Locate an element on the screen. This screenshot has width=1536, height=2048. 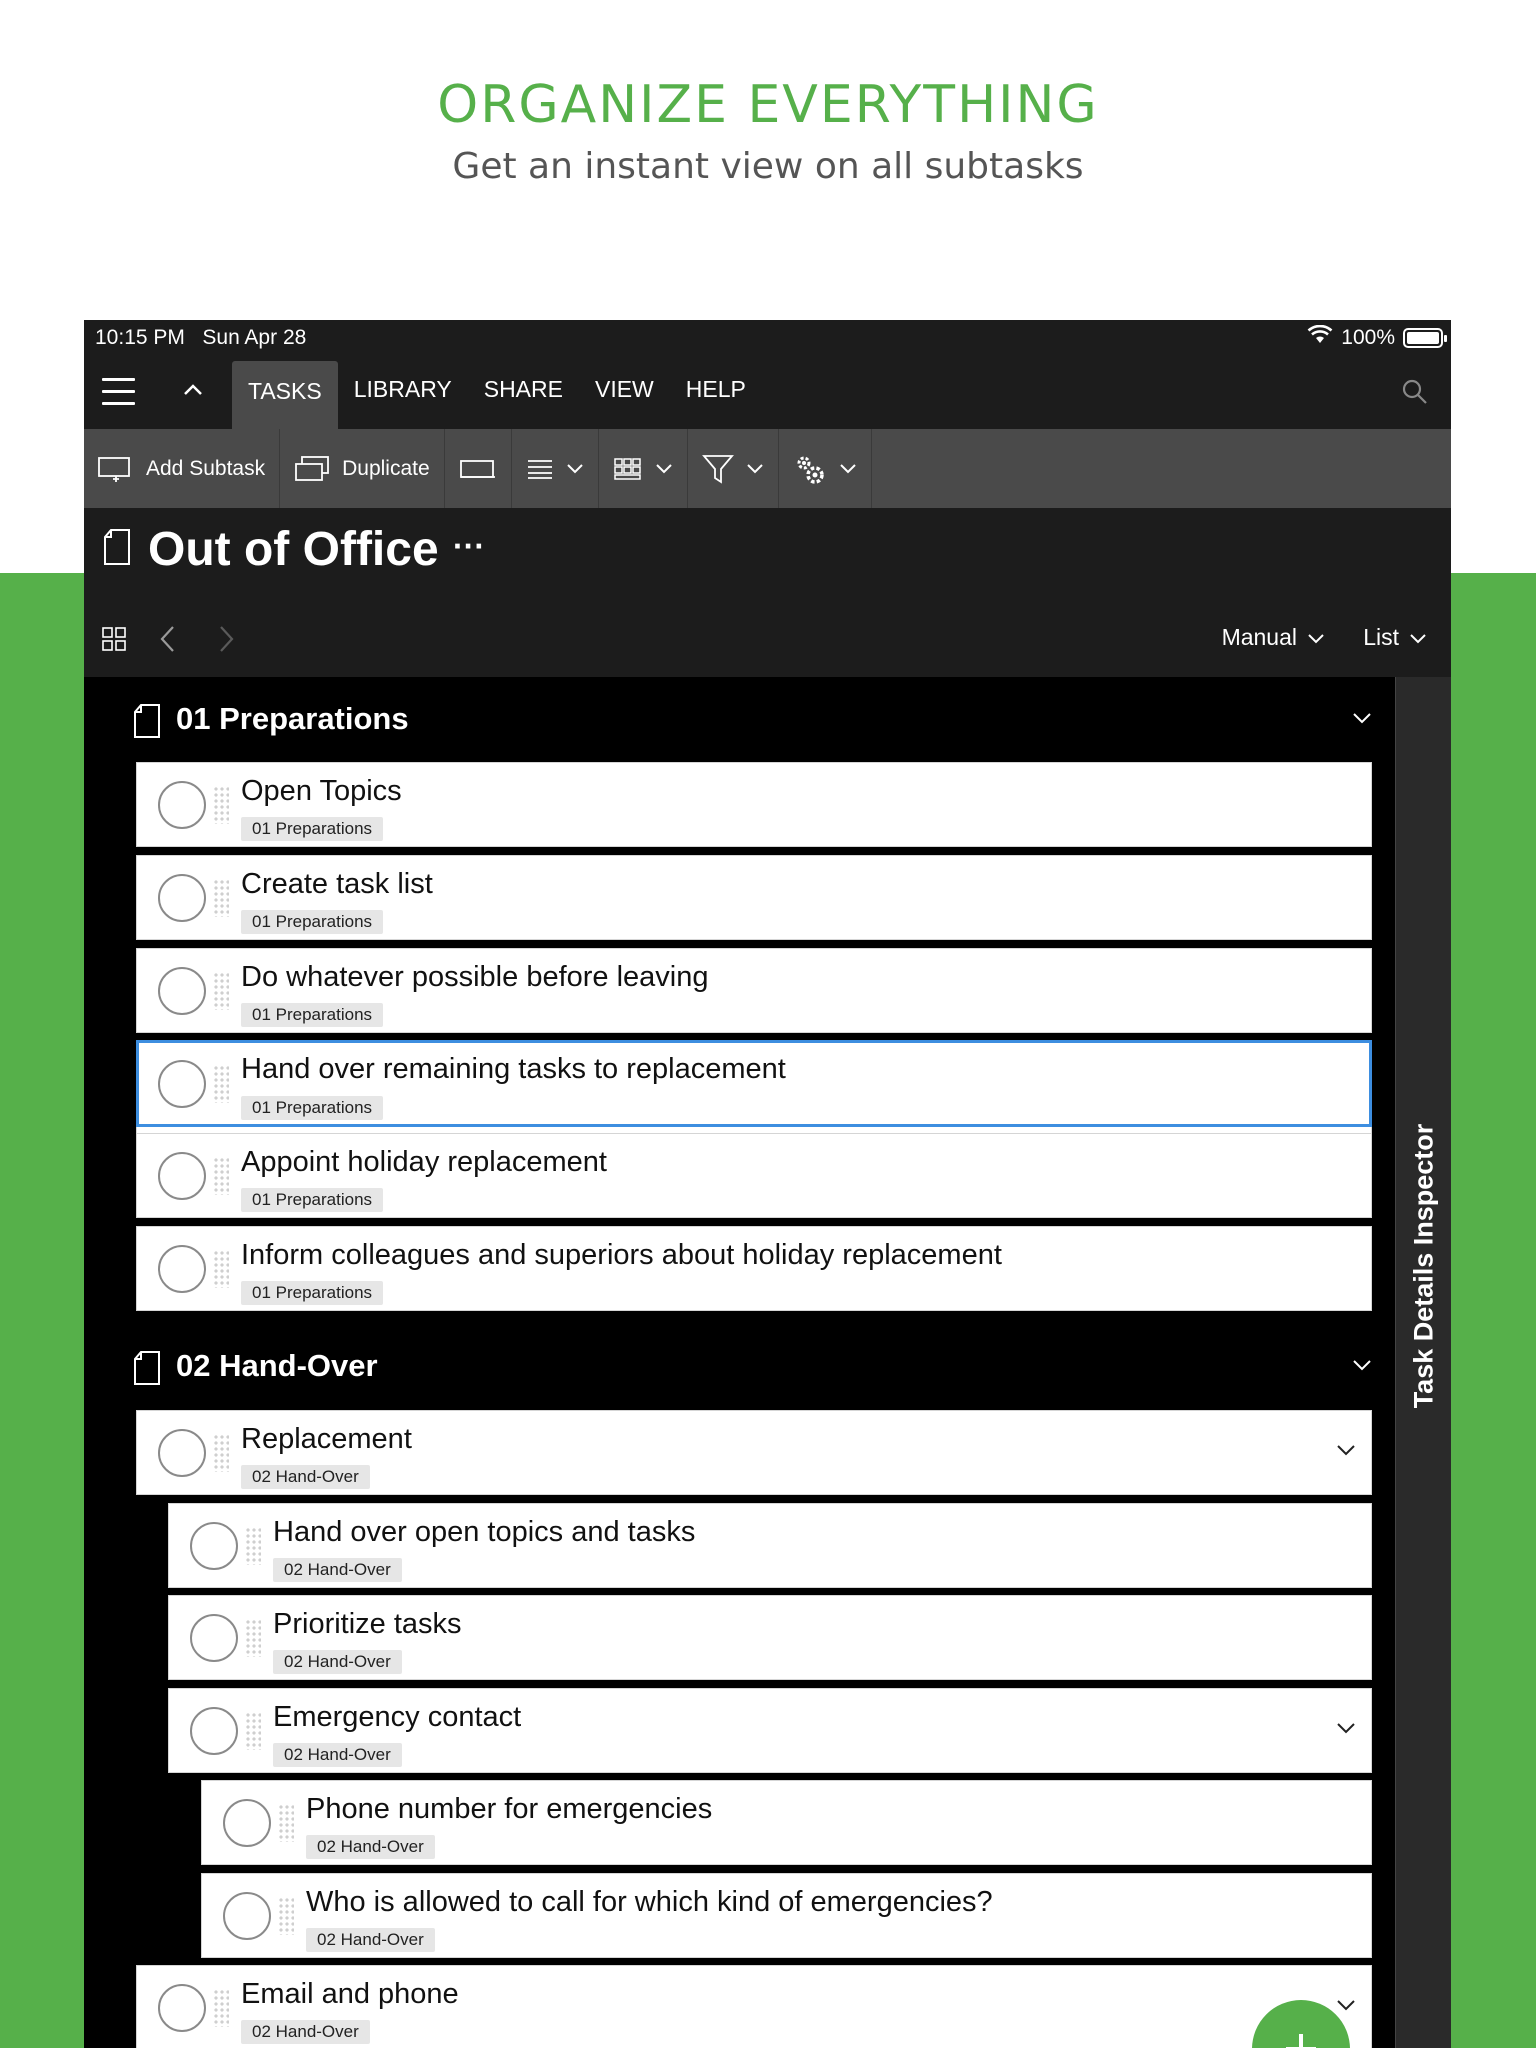
tab-view: VIEW is located at coordinates (624, 392).